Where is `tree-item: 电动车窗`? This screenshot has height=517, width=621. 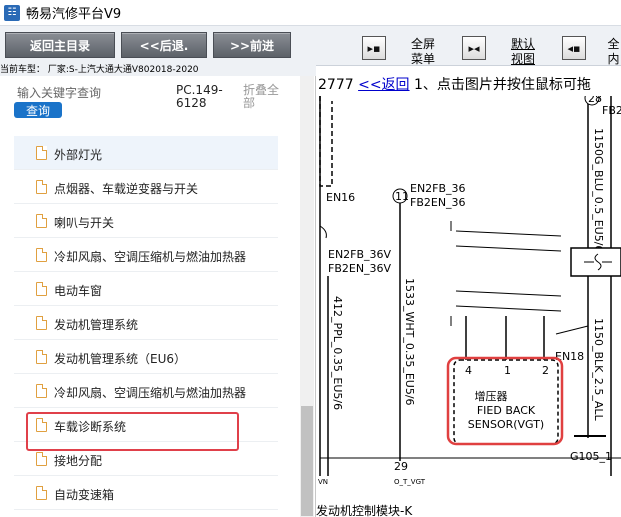 tree-item: 电动车窗 is located at coordinates (146, 289).